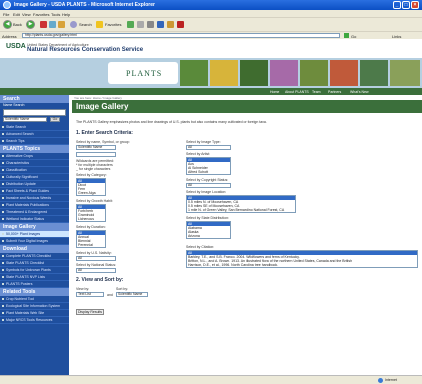 The height and width of the screenshot is (384, 422). What do you see at coordinates (34, 127) in the screenshot?
I see `sidebar-item-state-search: State Search` at bounding box center [34, 127].